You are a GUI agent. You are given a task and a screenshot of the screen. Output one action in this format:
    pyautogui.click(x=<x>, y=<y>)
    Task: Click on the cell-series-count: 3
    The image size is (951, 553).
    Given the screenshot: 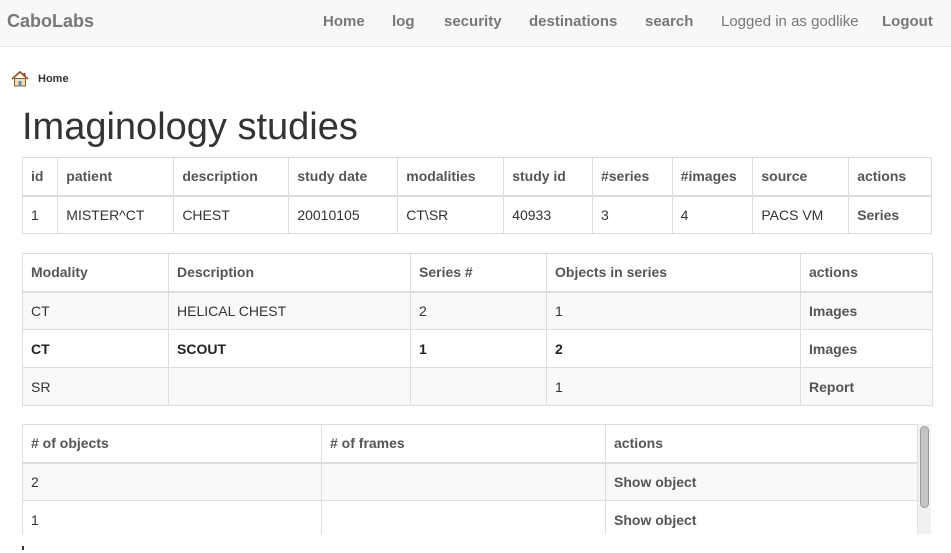 What is the action you would take?
    pyautogui.click(x=632, y=214)
    